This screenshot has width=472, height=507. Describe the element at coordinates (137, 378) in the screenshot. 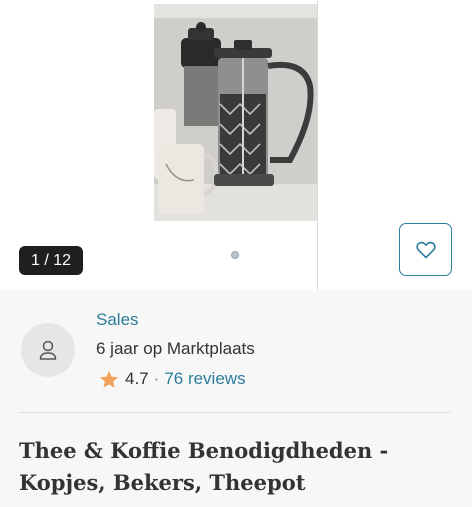

I see `rating-value: 4.7` at that location.